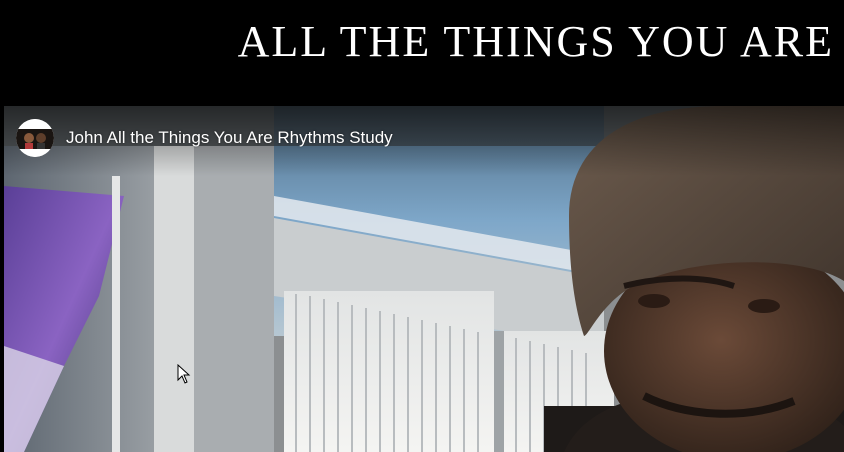 The height and width of the screenshot is (452, 844). Describe the element at coordinates (535, 41) in the screenshot. I see `page-heading: ALL THE THINGS YOU ARE` at that location.